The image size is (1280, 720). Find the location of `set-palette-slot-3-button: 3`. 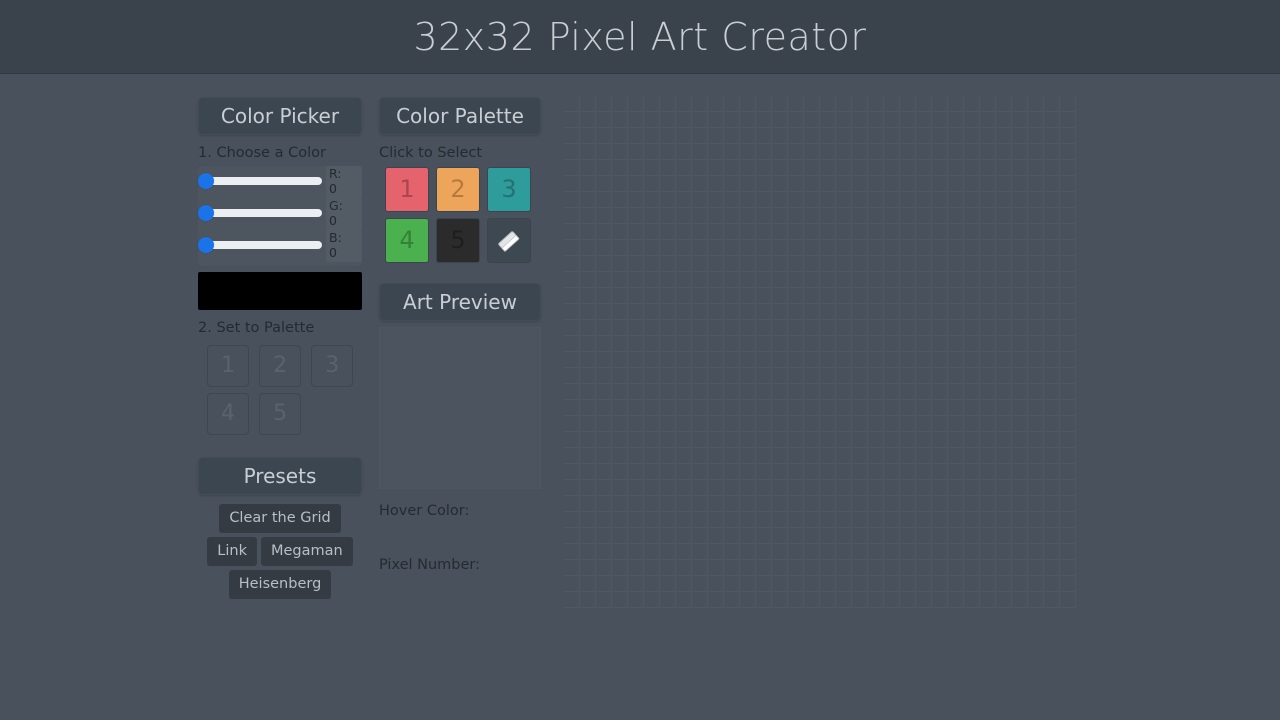

set-palette-slot-3-button: 3 is located at coordinates (332, 366).